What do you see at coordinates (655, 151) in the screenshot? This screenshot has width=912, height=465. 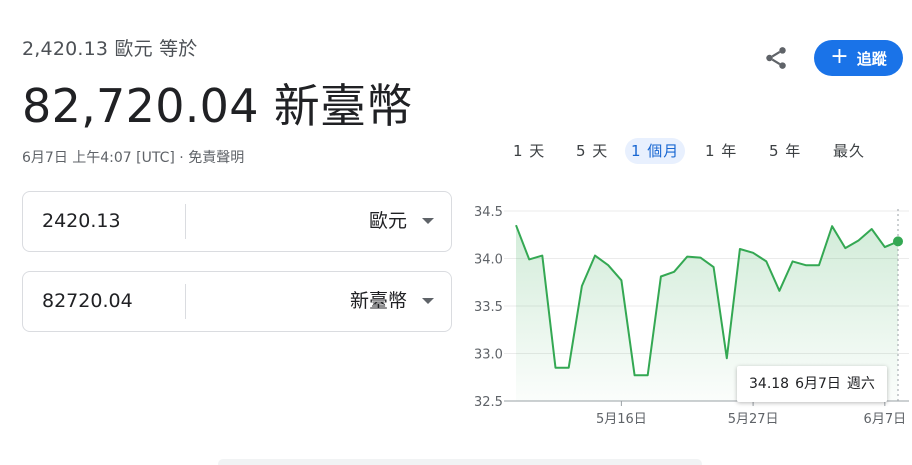 I see `tab-1-month: 1 個月` at bounding box center [655, 151].